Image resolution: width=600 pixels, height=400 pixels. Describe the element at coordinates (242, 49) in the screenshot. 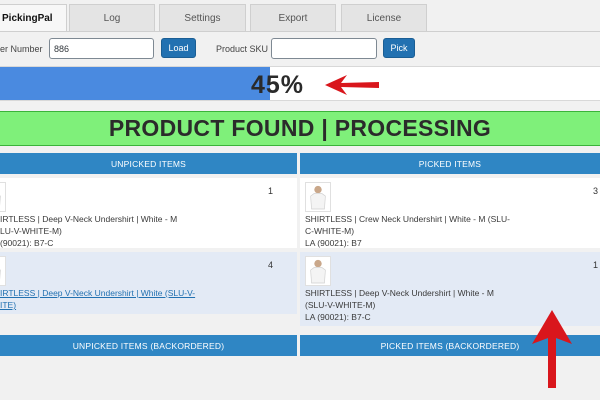

I see `product-sku-label: Product SKU` at that location.